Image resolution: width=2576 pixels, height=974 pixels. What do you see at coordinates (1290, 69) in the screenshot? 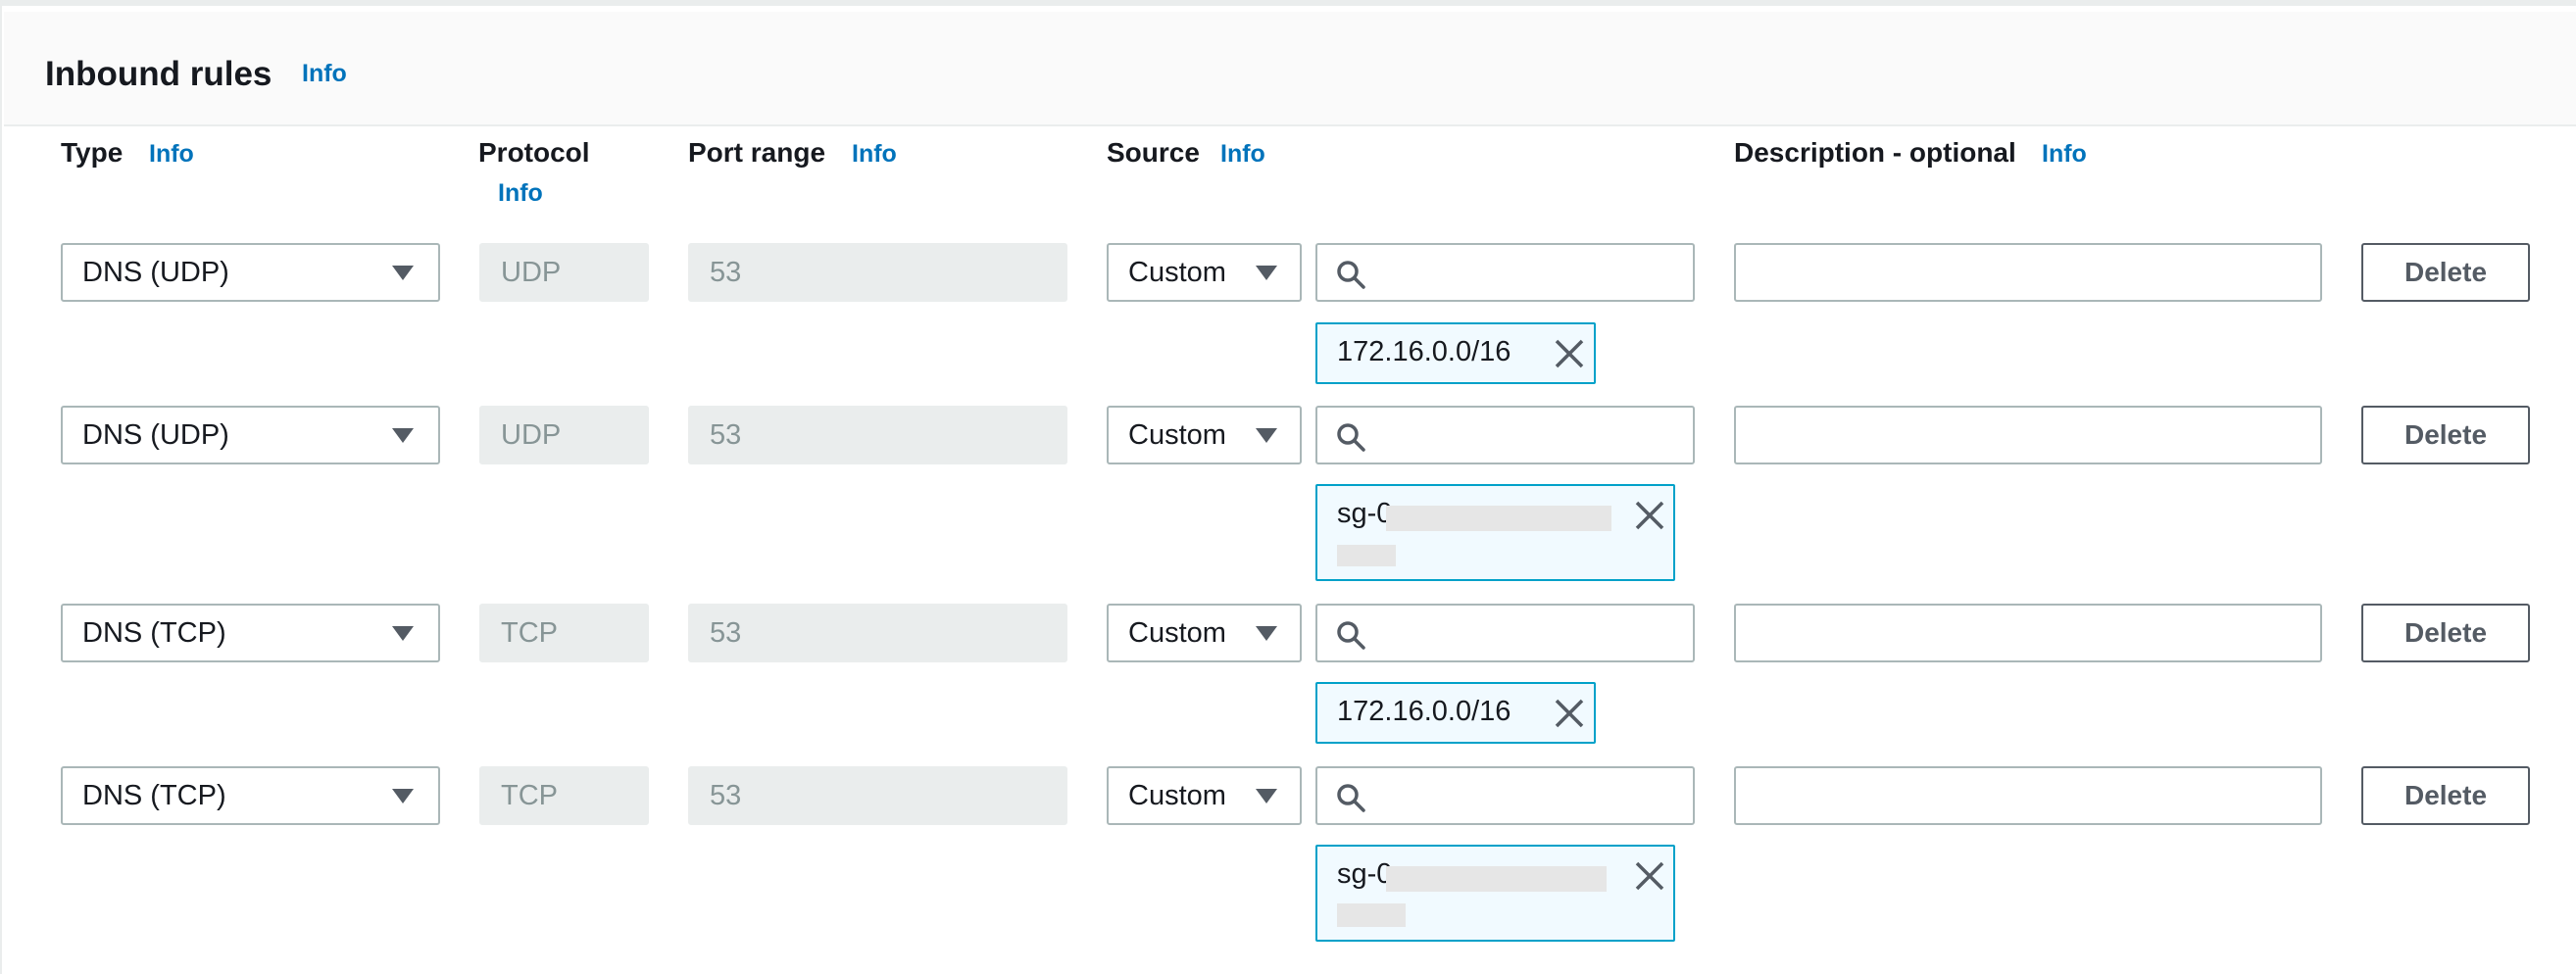
I see `panel-header: Inbound rules Info` at bounding box center [1290, 69].